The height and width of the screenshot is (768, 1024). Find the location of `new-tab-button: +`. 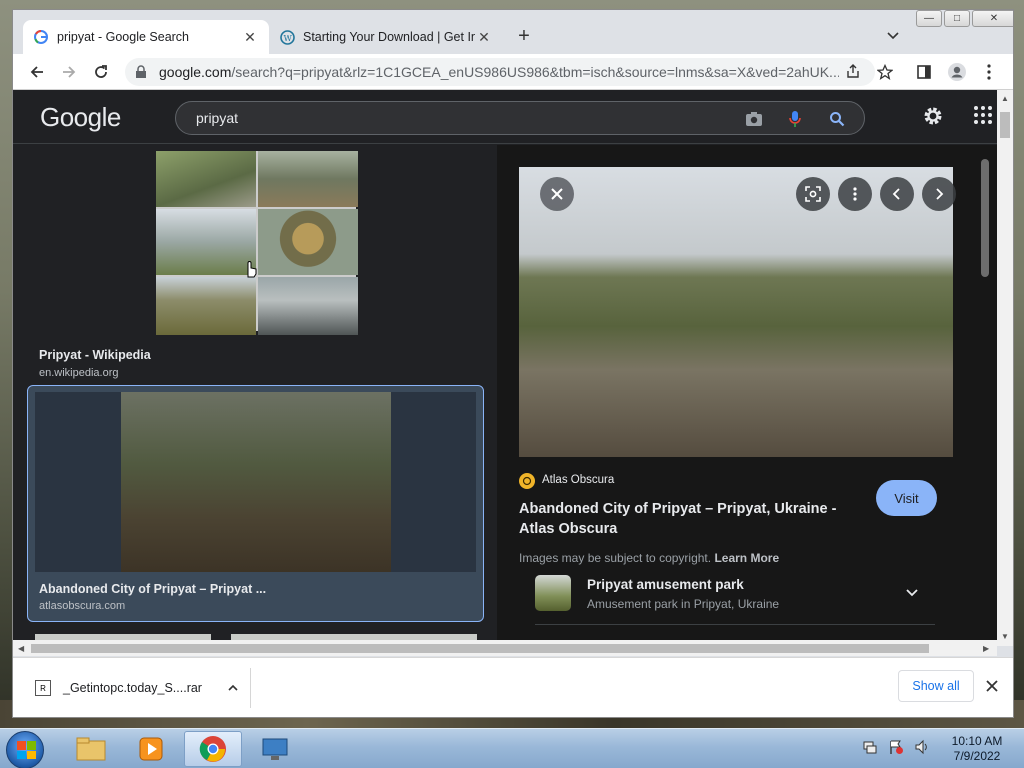

new-tab-button: + is located at coordinates (524, 36).